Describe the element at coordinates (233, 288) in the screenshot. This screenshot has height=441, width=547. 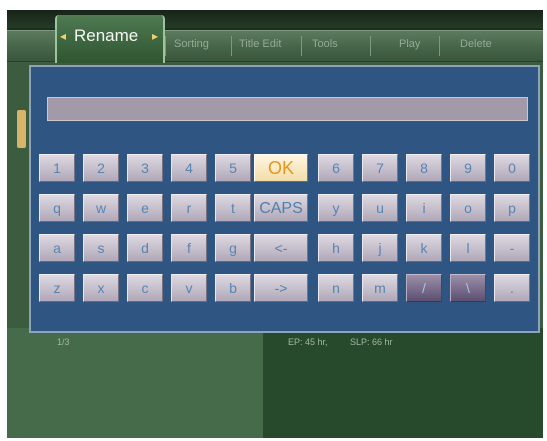
I see `key-3-4: b` at that location.